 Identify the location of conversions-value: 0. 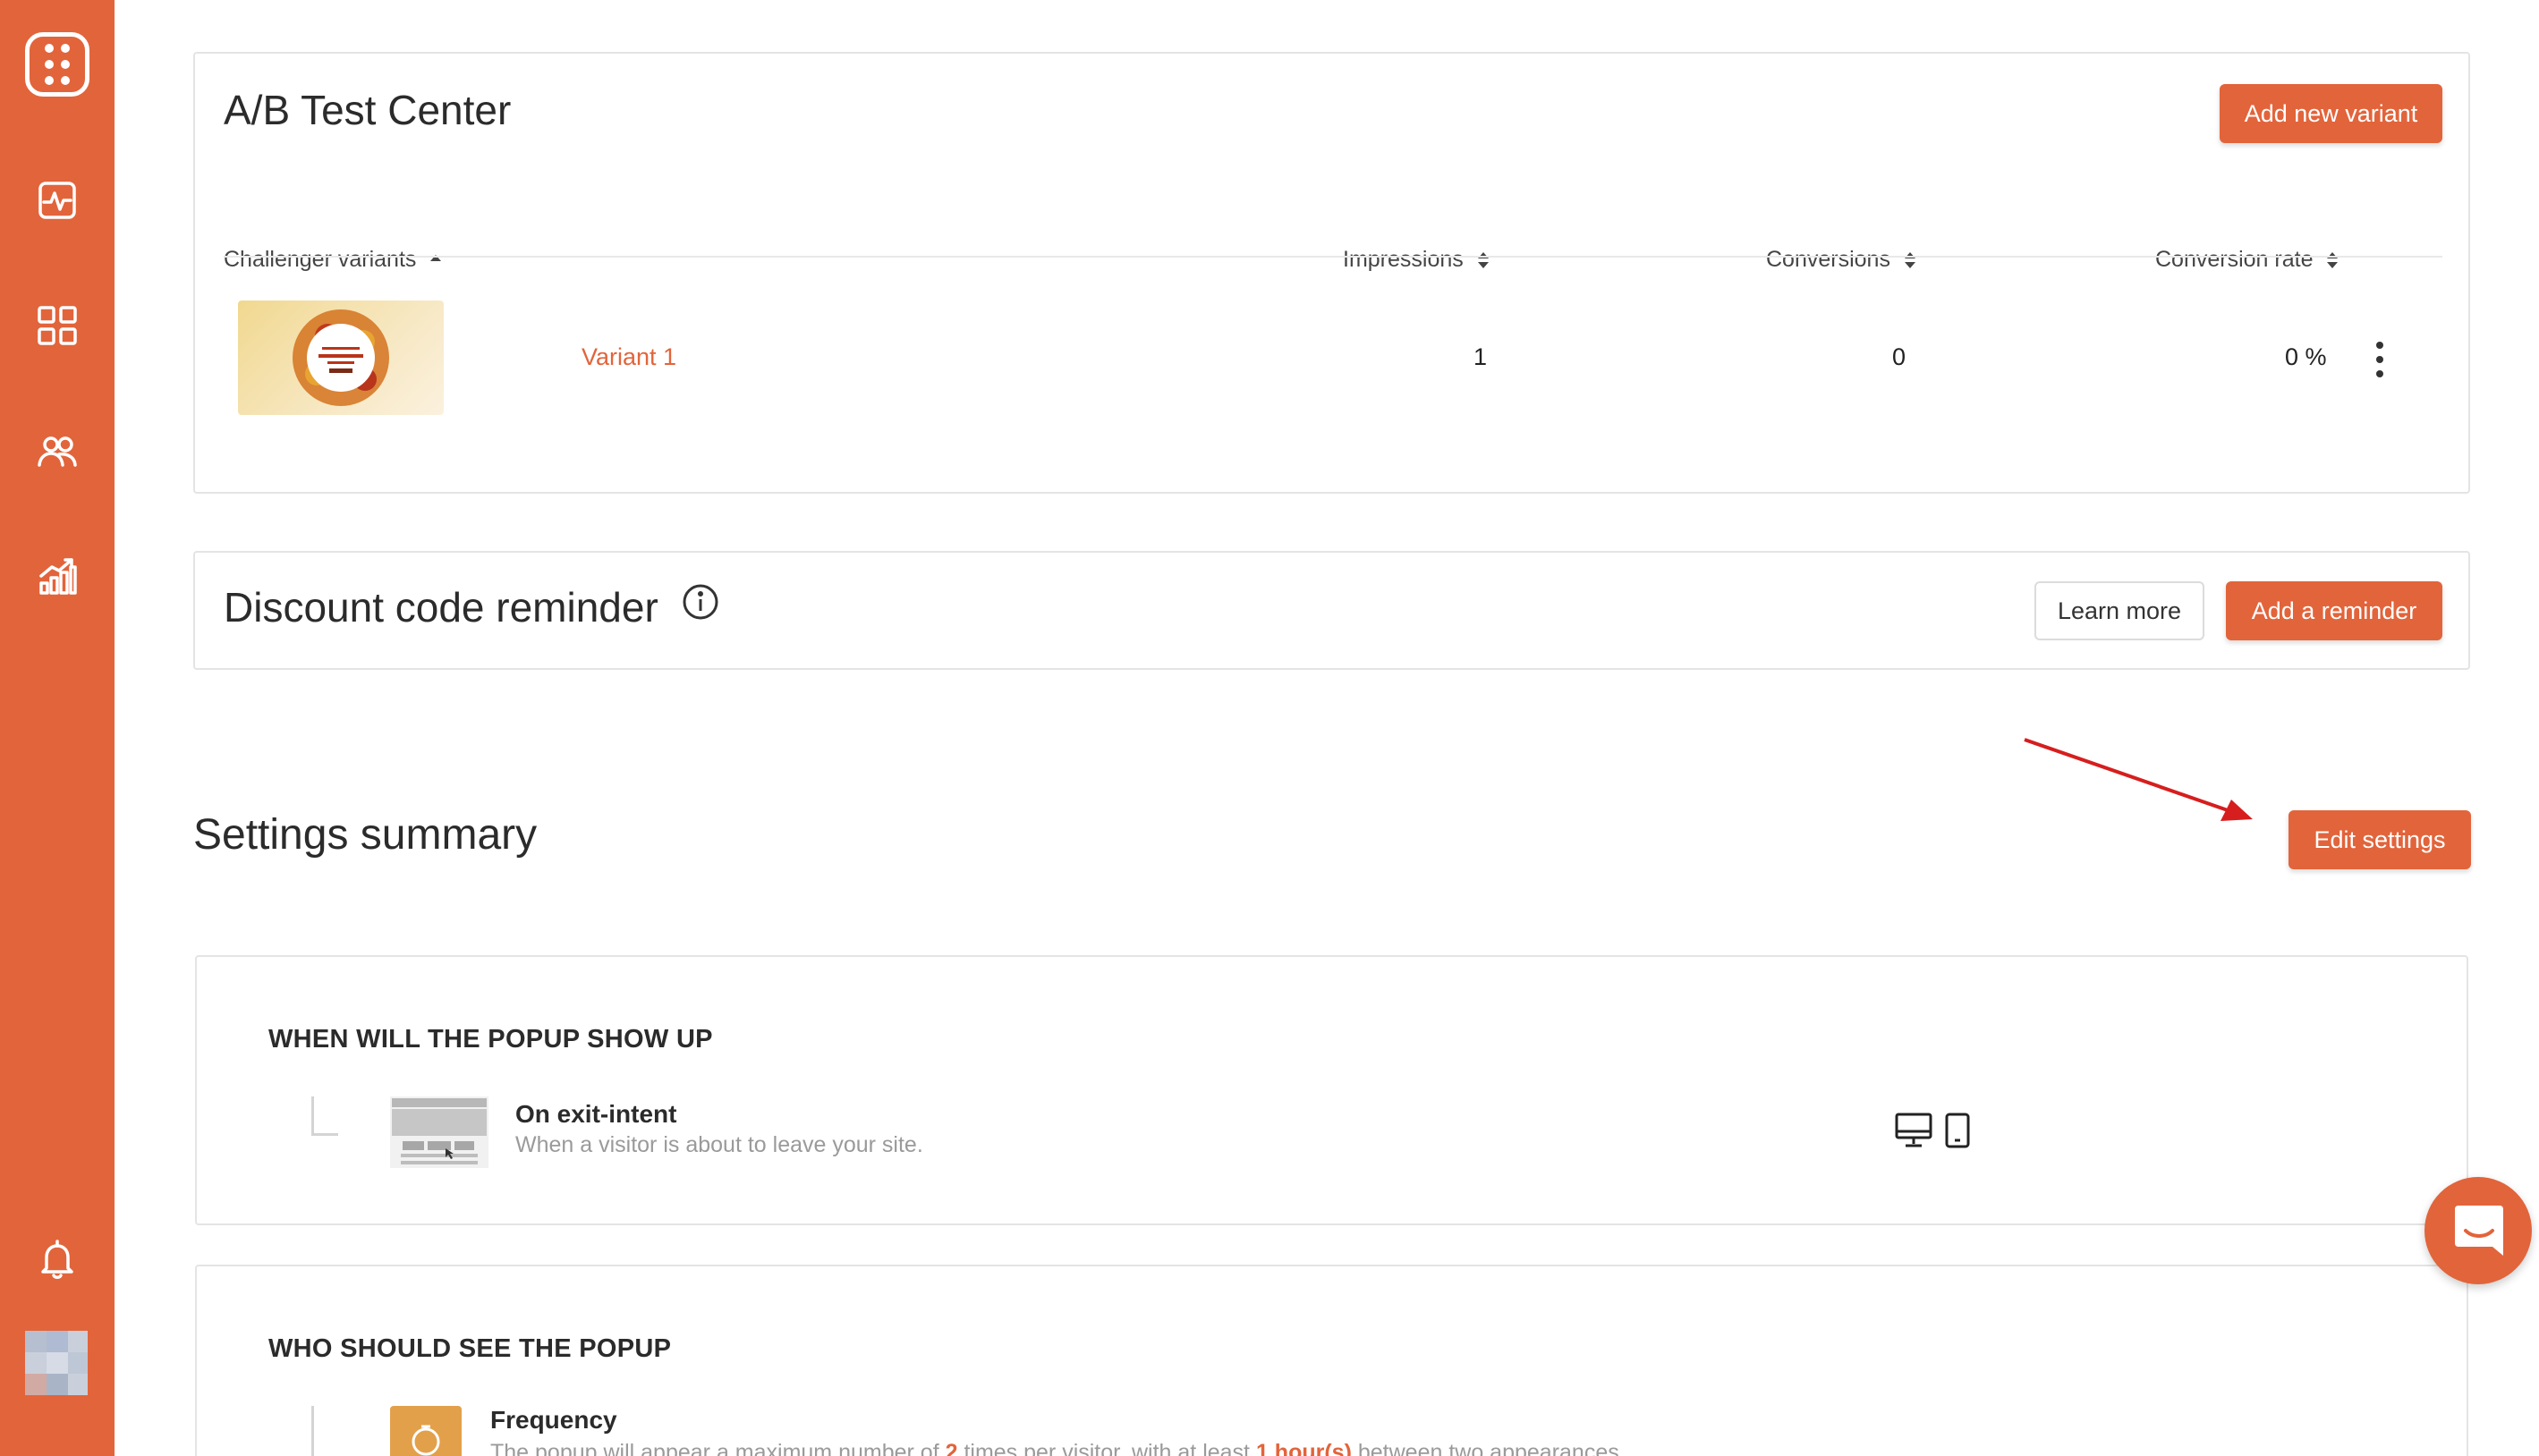
(1899, 356).